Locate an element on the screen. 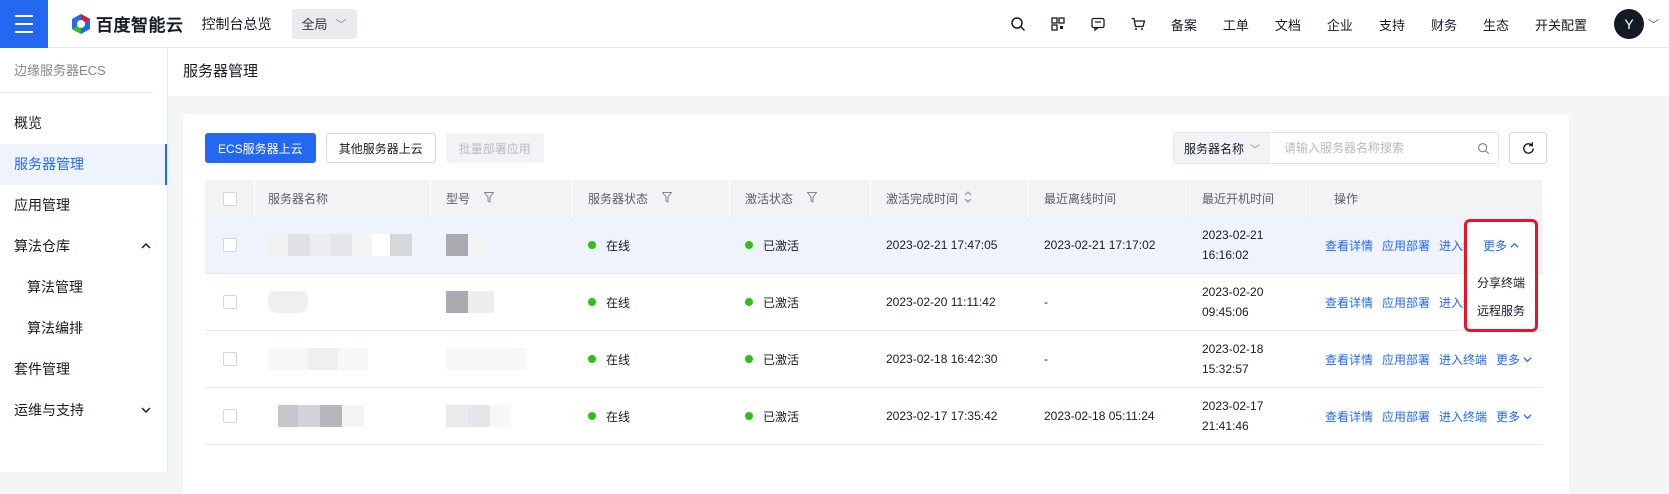  message-icon is located at coordinates (1098, 24).